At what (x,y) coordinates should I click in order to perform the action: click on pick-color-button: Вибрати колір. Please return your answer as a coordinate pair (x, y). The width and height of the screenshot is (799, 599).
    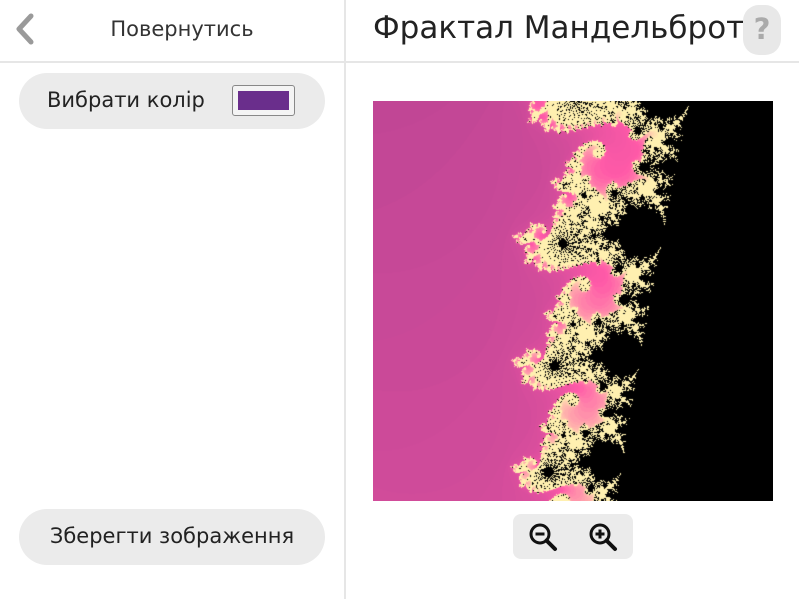
    Looking at the image, I should click on (172, 101).